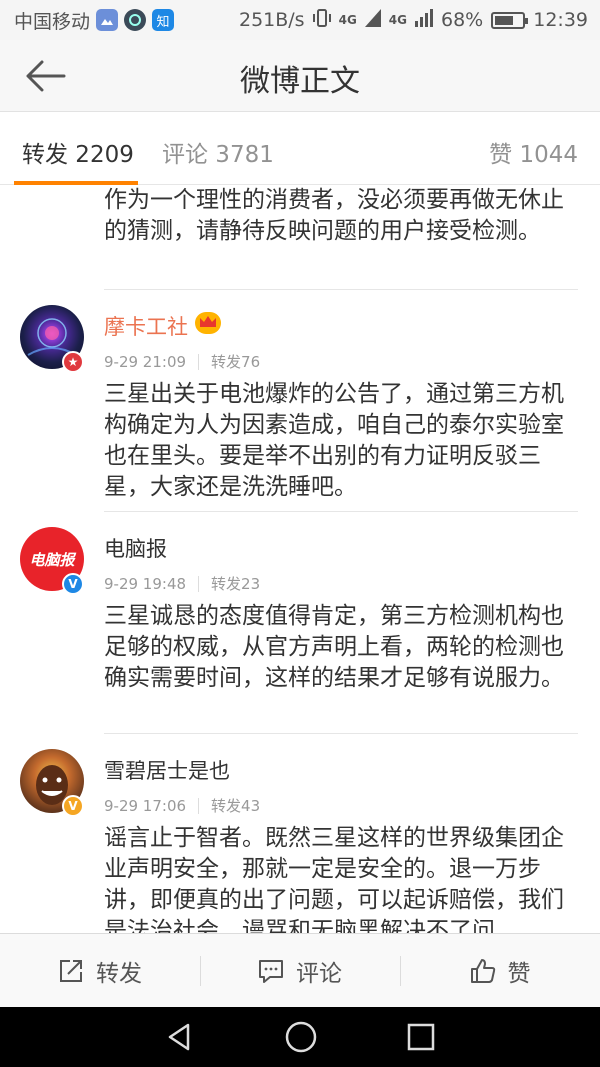 The width and height of the screenshot is (600, 1067). I want to click on nav-recents-icon, so click(421, 1037).